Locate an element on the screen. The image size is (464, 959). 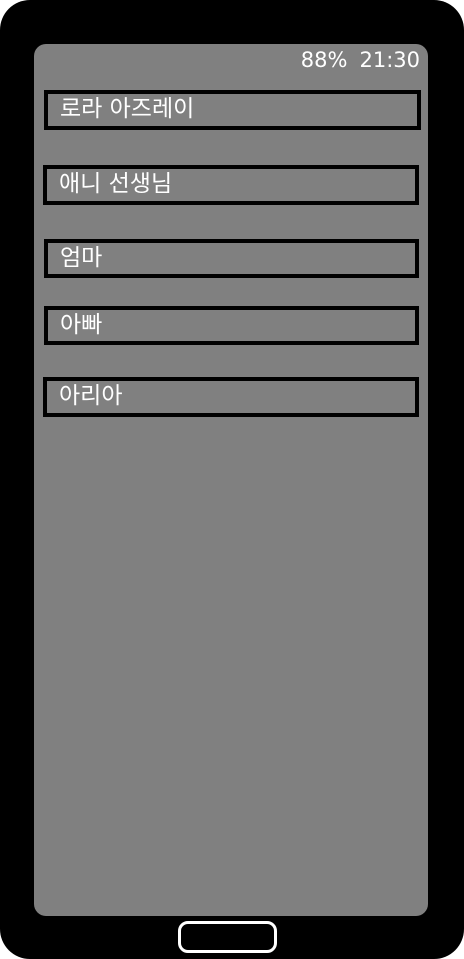
contact-item: 엄마 is located at coordinates (231, 258).